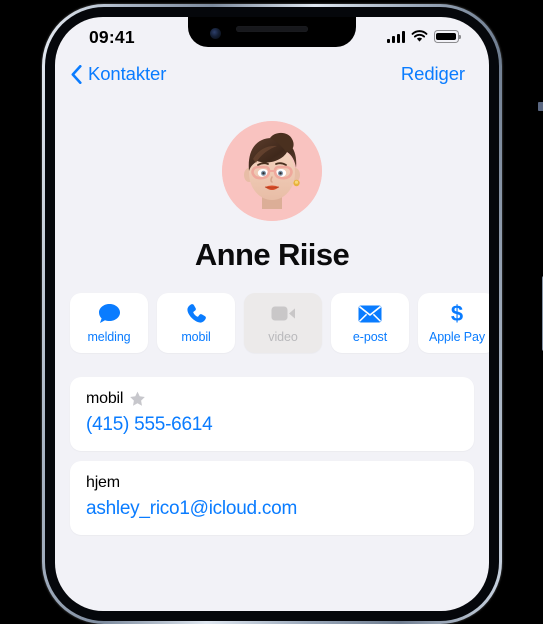  What do you see at coordinates (103, 482) in the screenshot?
I see `detail-label: hjem` at bounding box center [103, 482].